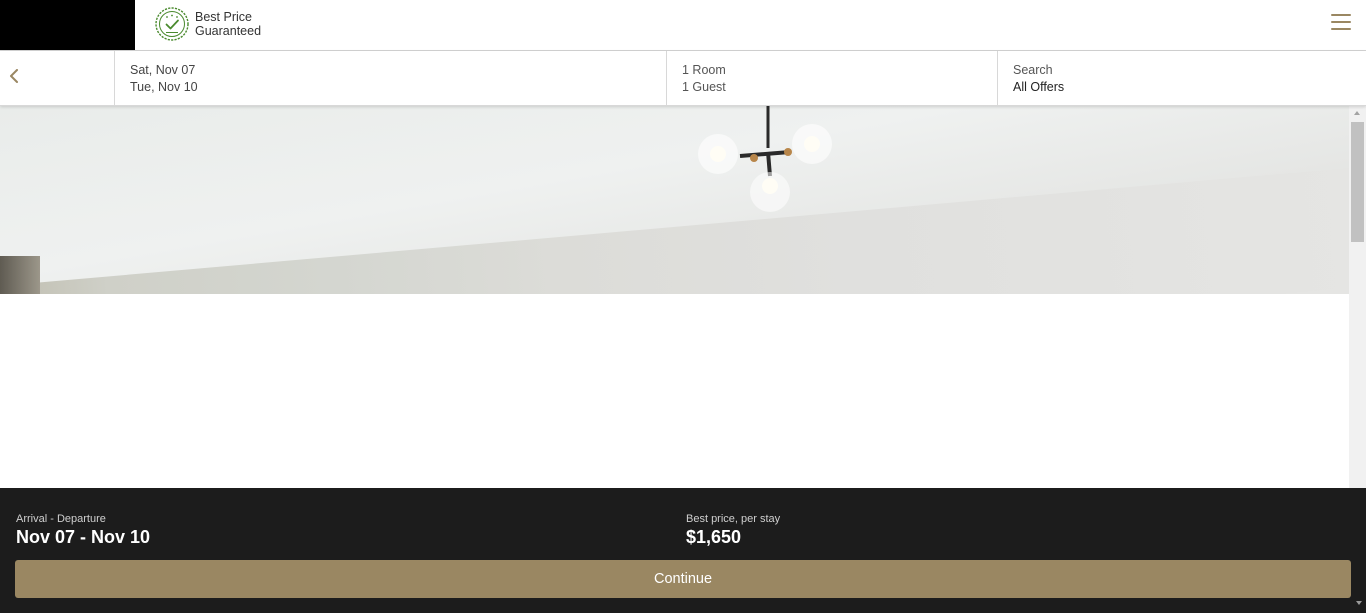 This screenshot has height=613, width=1366. I want to click on rooms-guests-selector: 1 Room 1 Guest, so click(832, 78).